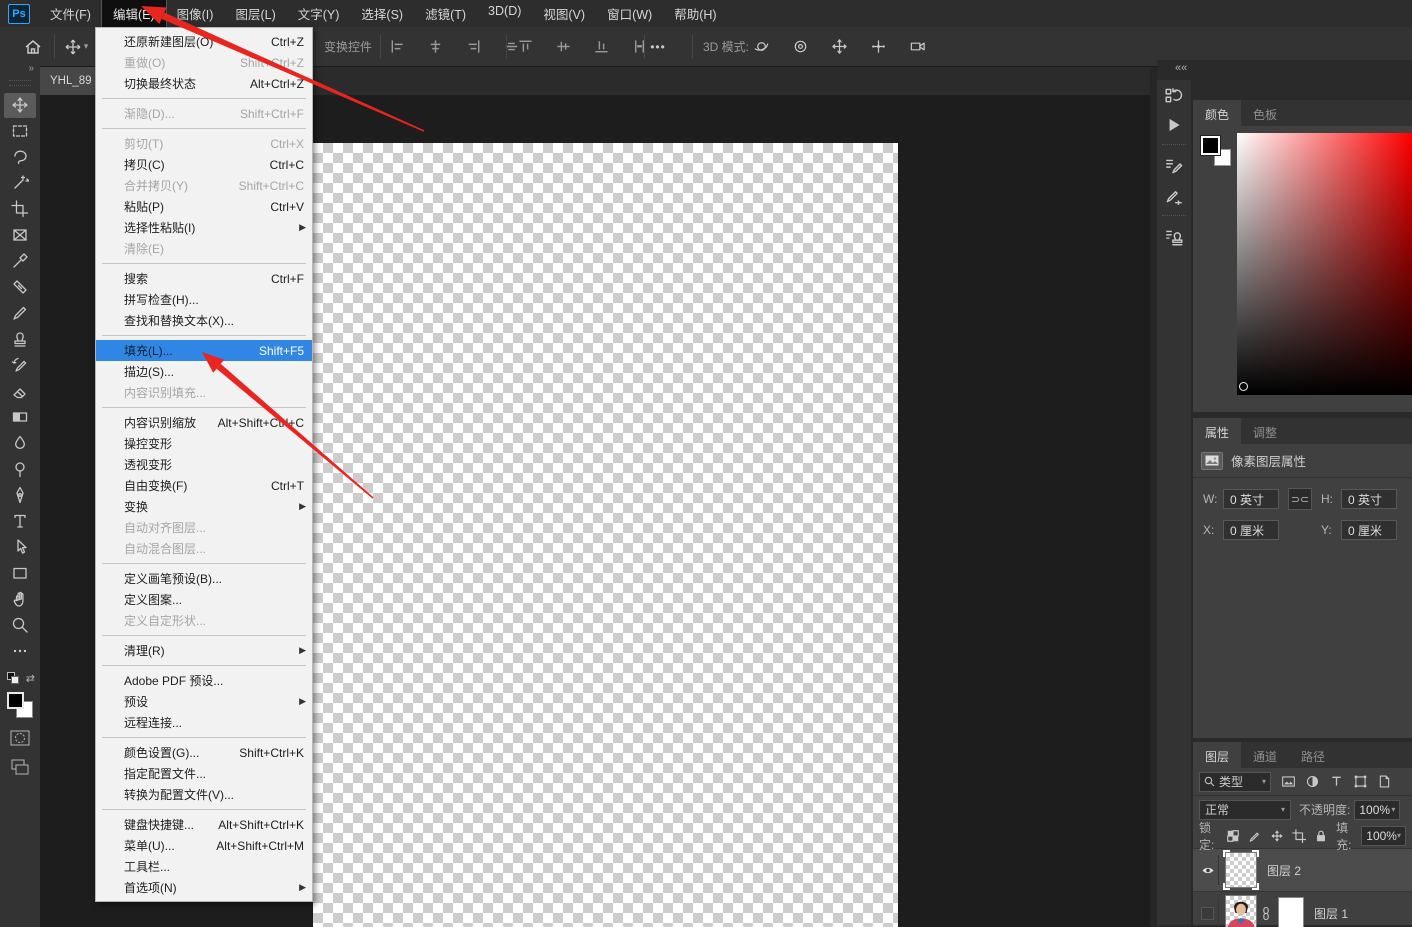 The image size is (1412, 927). I want to click on quick-selection-tool-button, so click(20, 183).